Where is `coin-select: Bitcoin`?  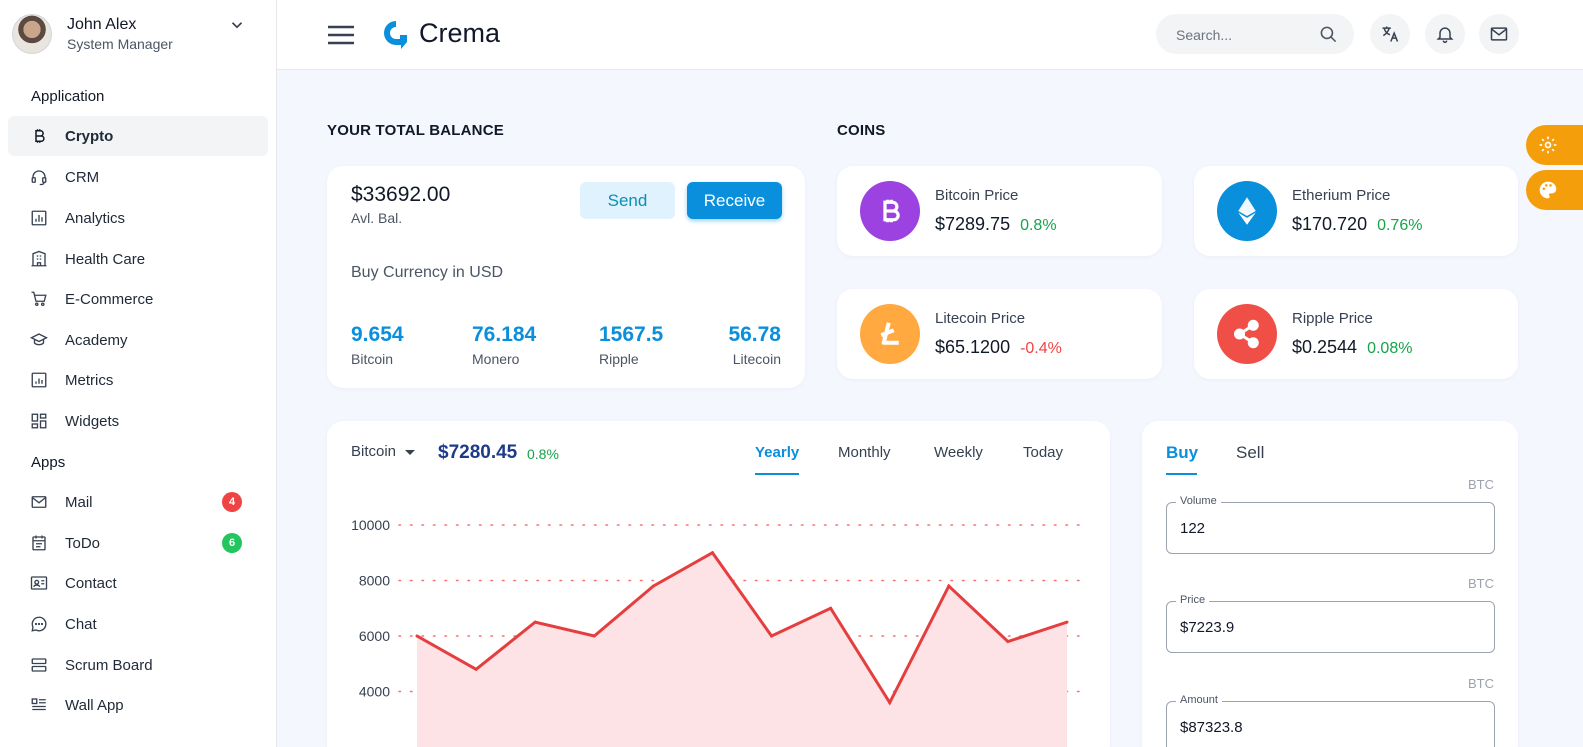 coin-select: Bitcoin is located at coordinates (383, 451).